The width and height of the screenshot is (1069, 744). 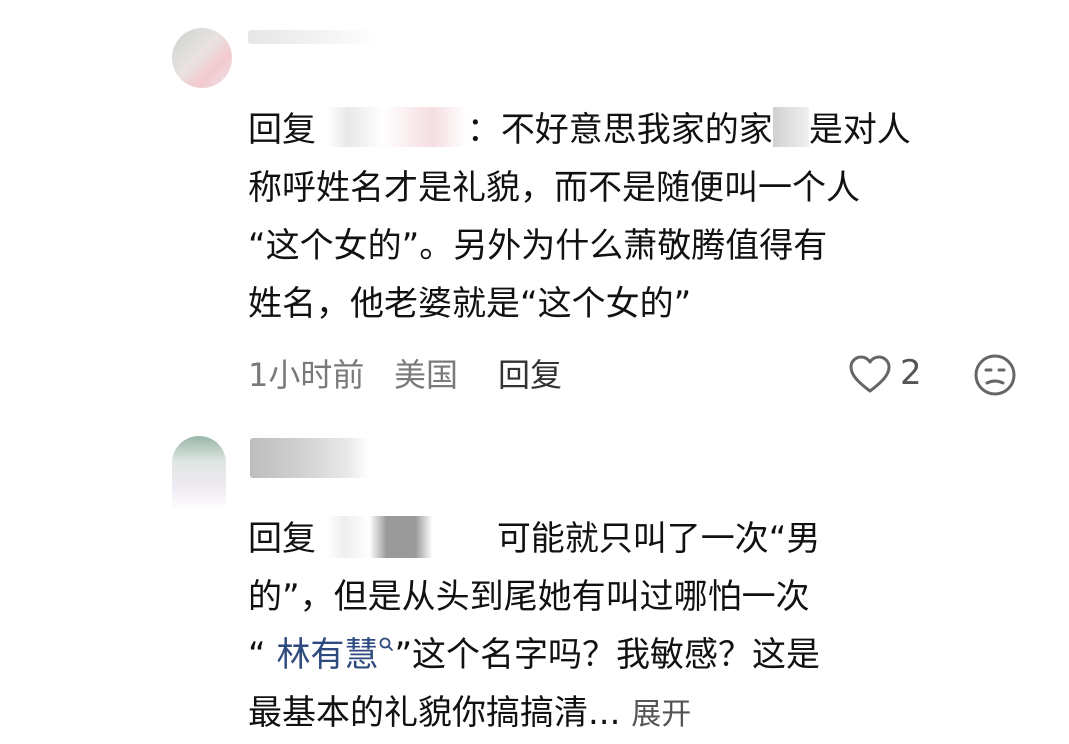 I want to click on comment-line: 的”，但是从头到尾她有叫过哪怕一次, so click(x=529, y=597).